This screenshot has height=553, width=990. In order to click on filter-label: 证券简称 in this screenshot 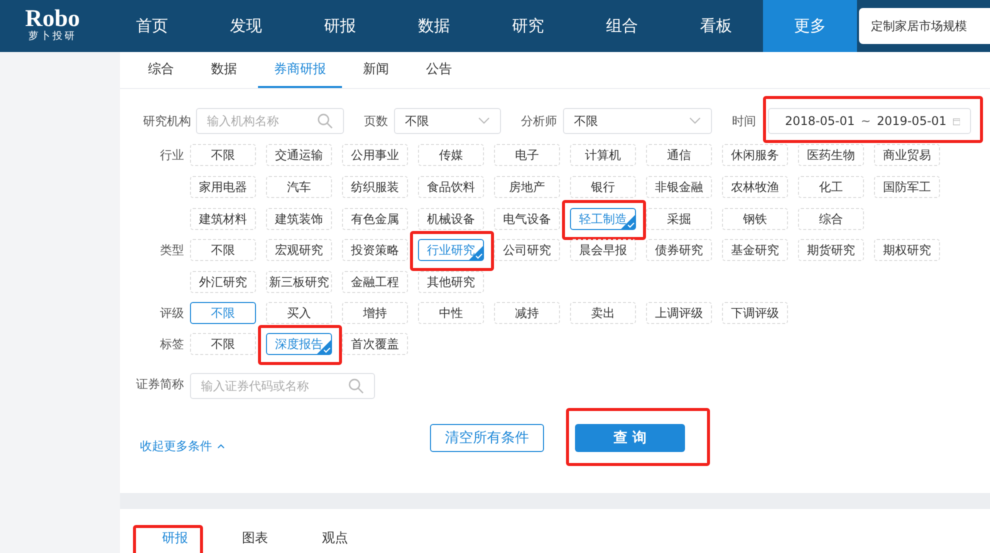, I will do `click(160, 384)`.